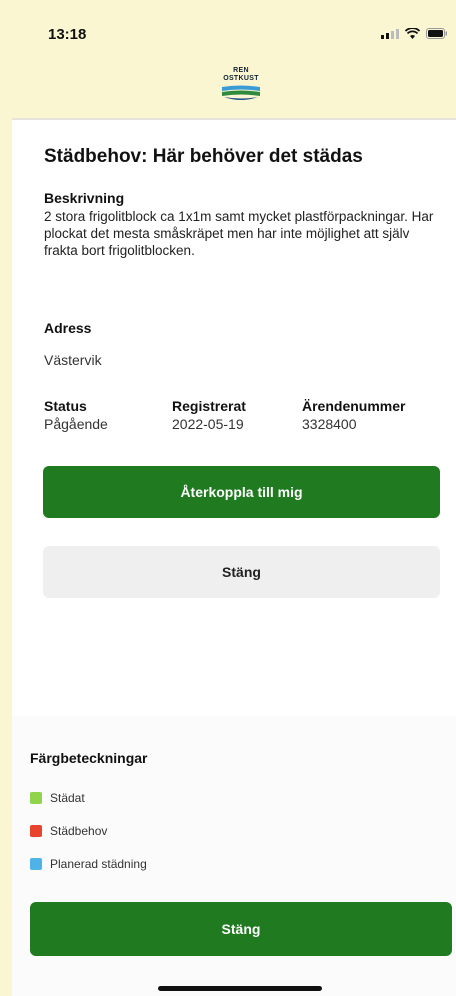  What do you see at coordinates (354, 406) in the screenshot?
I see `case-number-label: Ärendenummer` at bounding box center [354, 406].